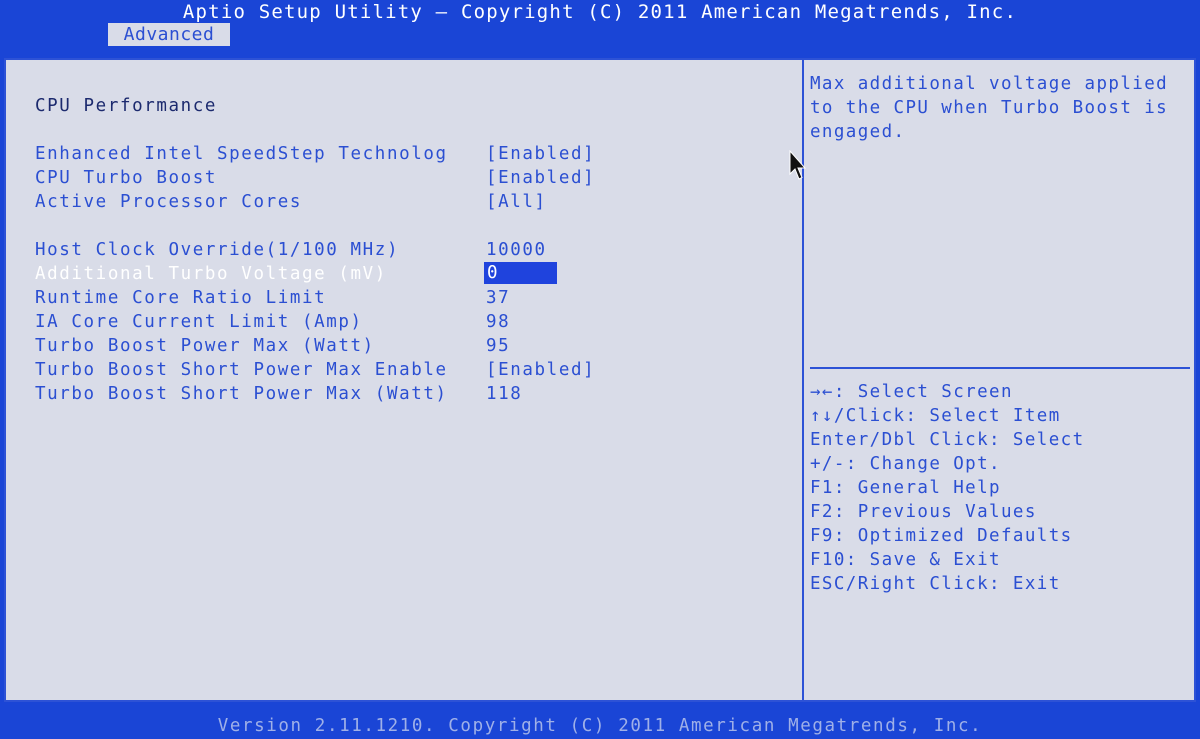 This screenshot has width=1200, height=739. I want to click on key-help-item: →←: Select Screen, so click(911, 392).